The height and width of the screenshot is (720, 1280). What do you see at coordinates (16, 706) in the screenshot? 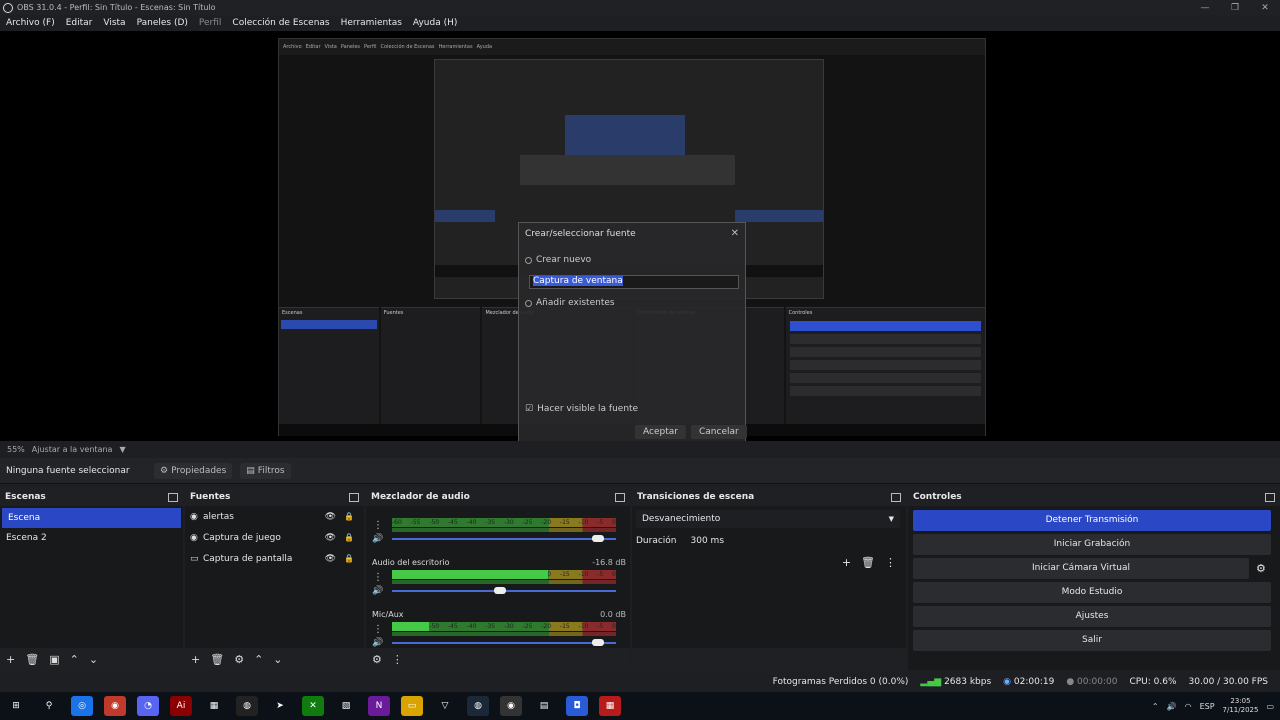
I see `windows-start-icon: ⊞` at bounding box center [16, 706].